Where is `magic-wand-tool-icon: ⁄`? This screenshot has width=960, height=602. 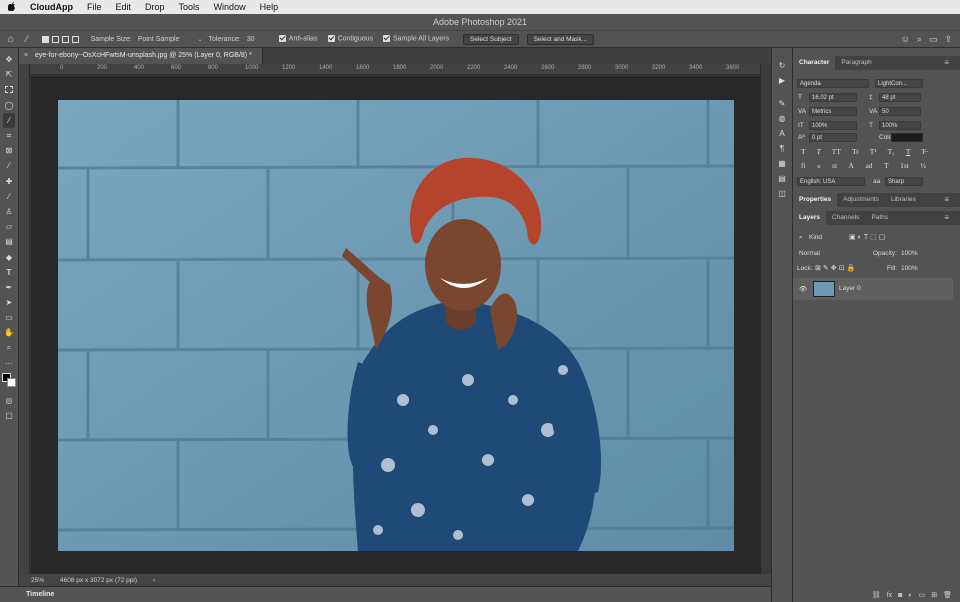
magic-wand-tool-icon: ⁄ is located at coordinates (9, 120).